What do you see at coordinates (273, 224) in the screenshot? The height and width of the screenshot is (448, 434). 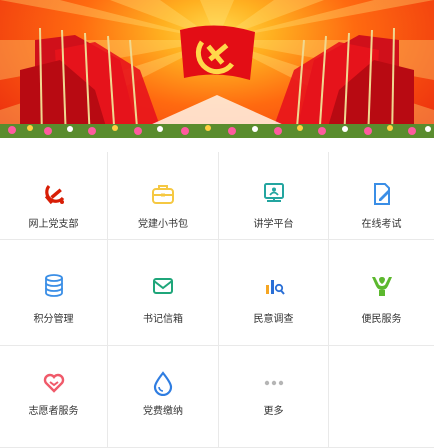 I see `menu-item-label: 讲学平台` at bounding box center [273, 224].